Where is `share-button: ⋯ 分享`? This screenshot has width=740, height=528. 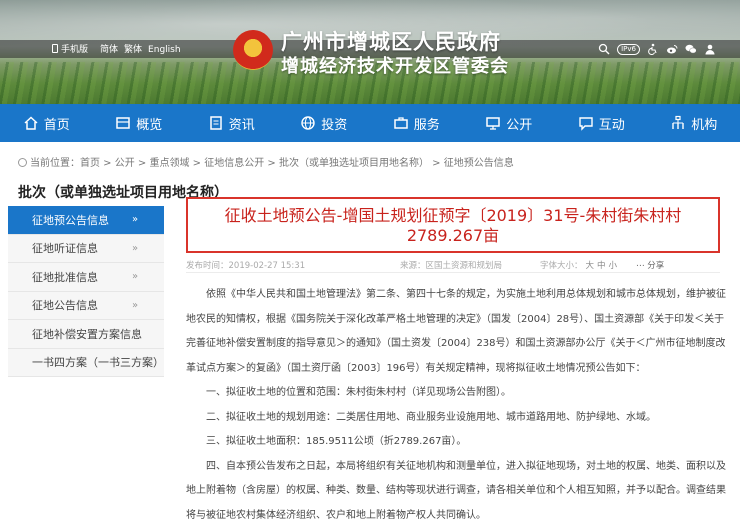 share-button: ⋯ 分享 is located at coordinates (650, 265).